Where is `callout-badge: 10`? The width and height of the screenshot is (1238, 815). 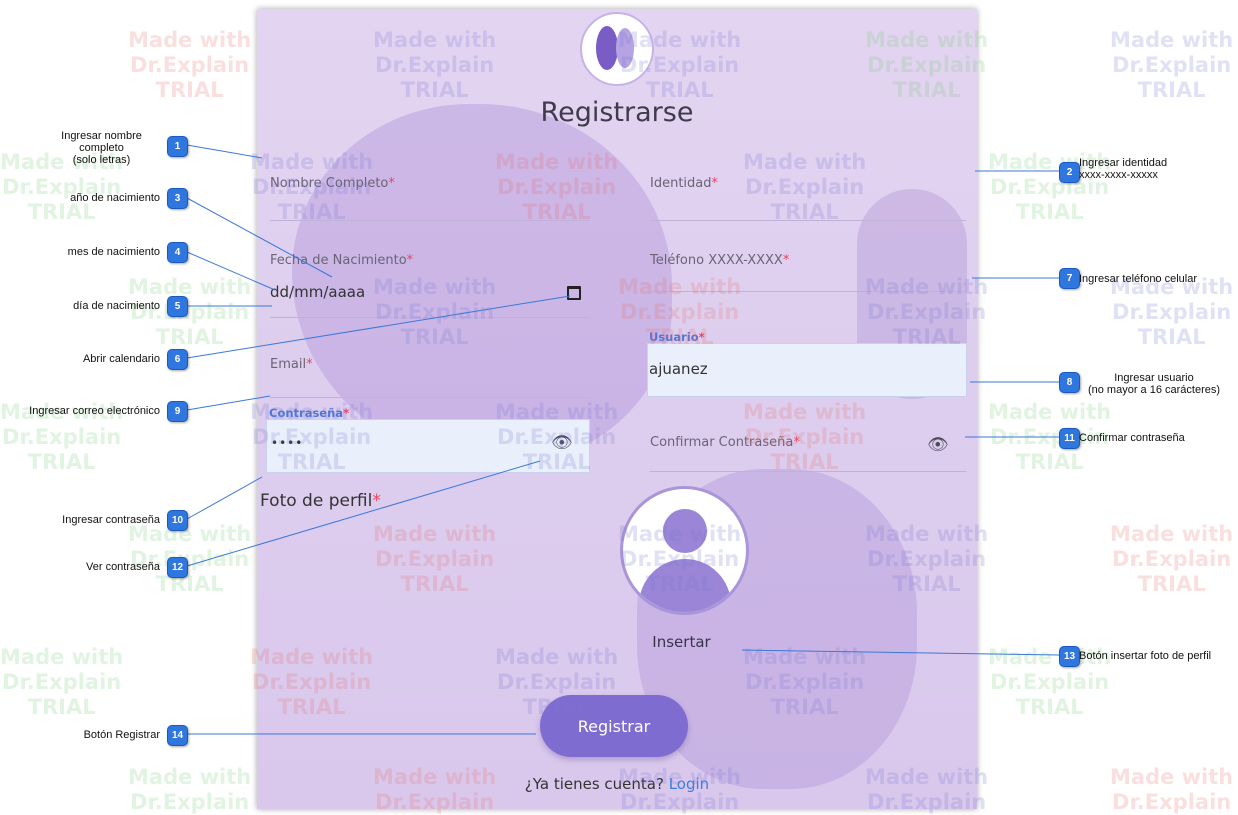 callout-badge: 10 is located at coordinates (177, 520).